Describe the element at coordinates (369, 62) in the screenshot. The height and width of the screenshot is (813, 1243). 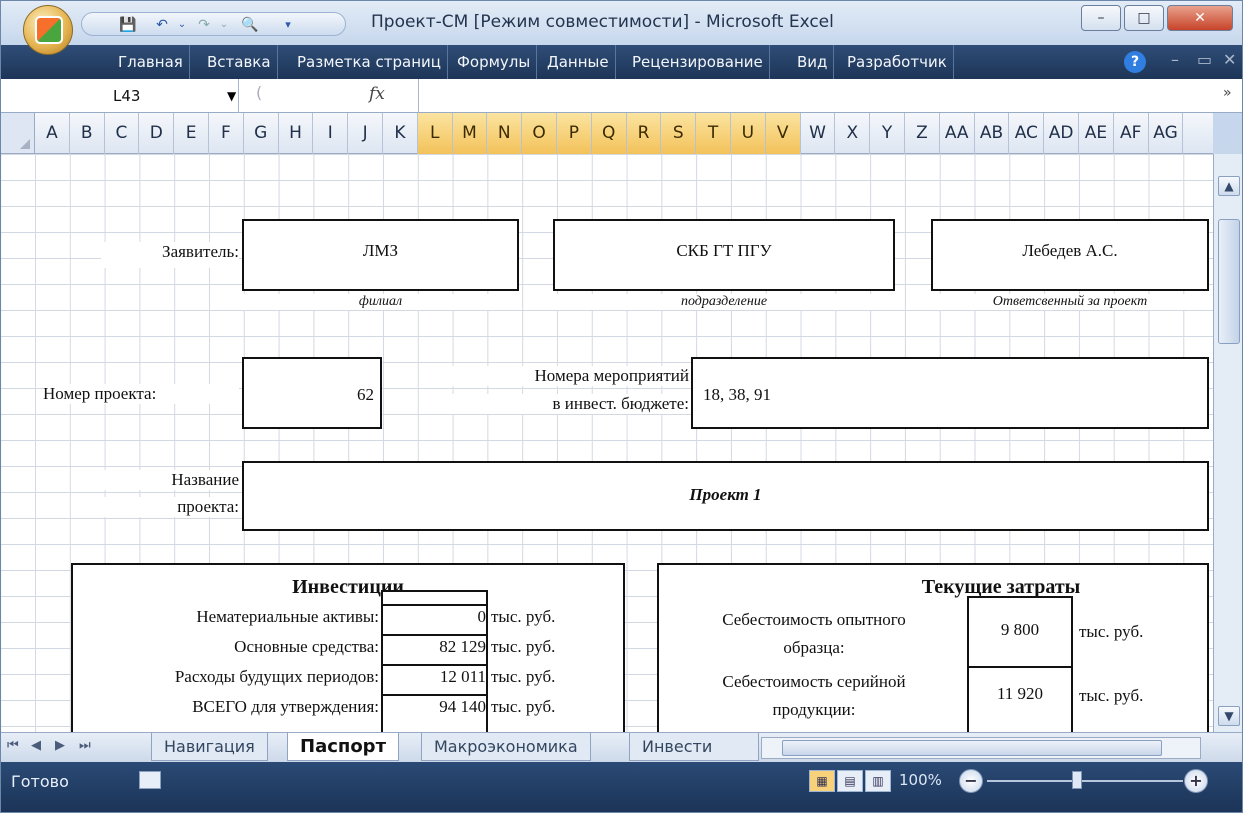
I see `tab-page-layout: Разметка страниц` at that location.